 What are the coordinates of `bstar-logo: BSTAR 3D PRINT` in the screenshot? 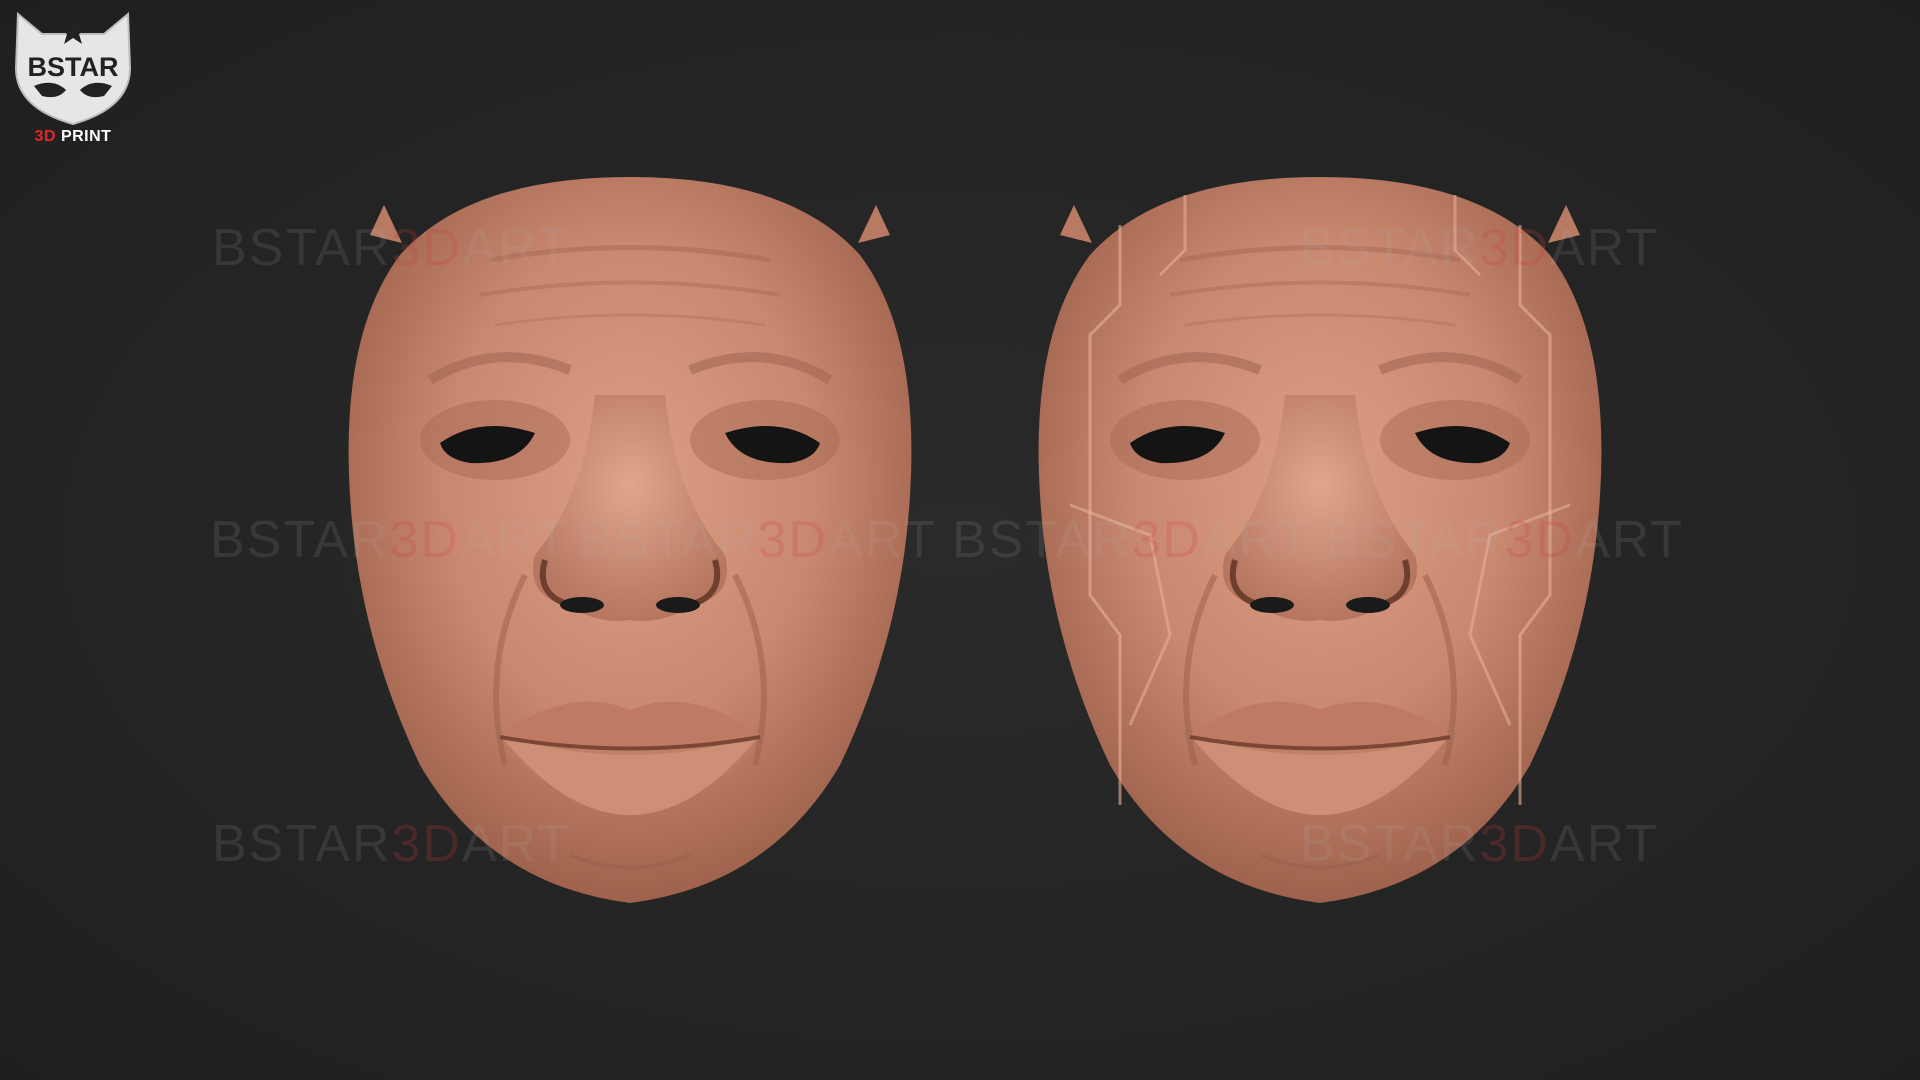 It's located at (73, 77).